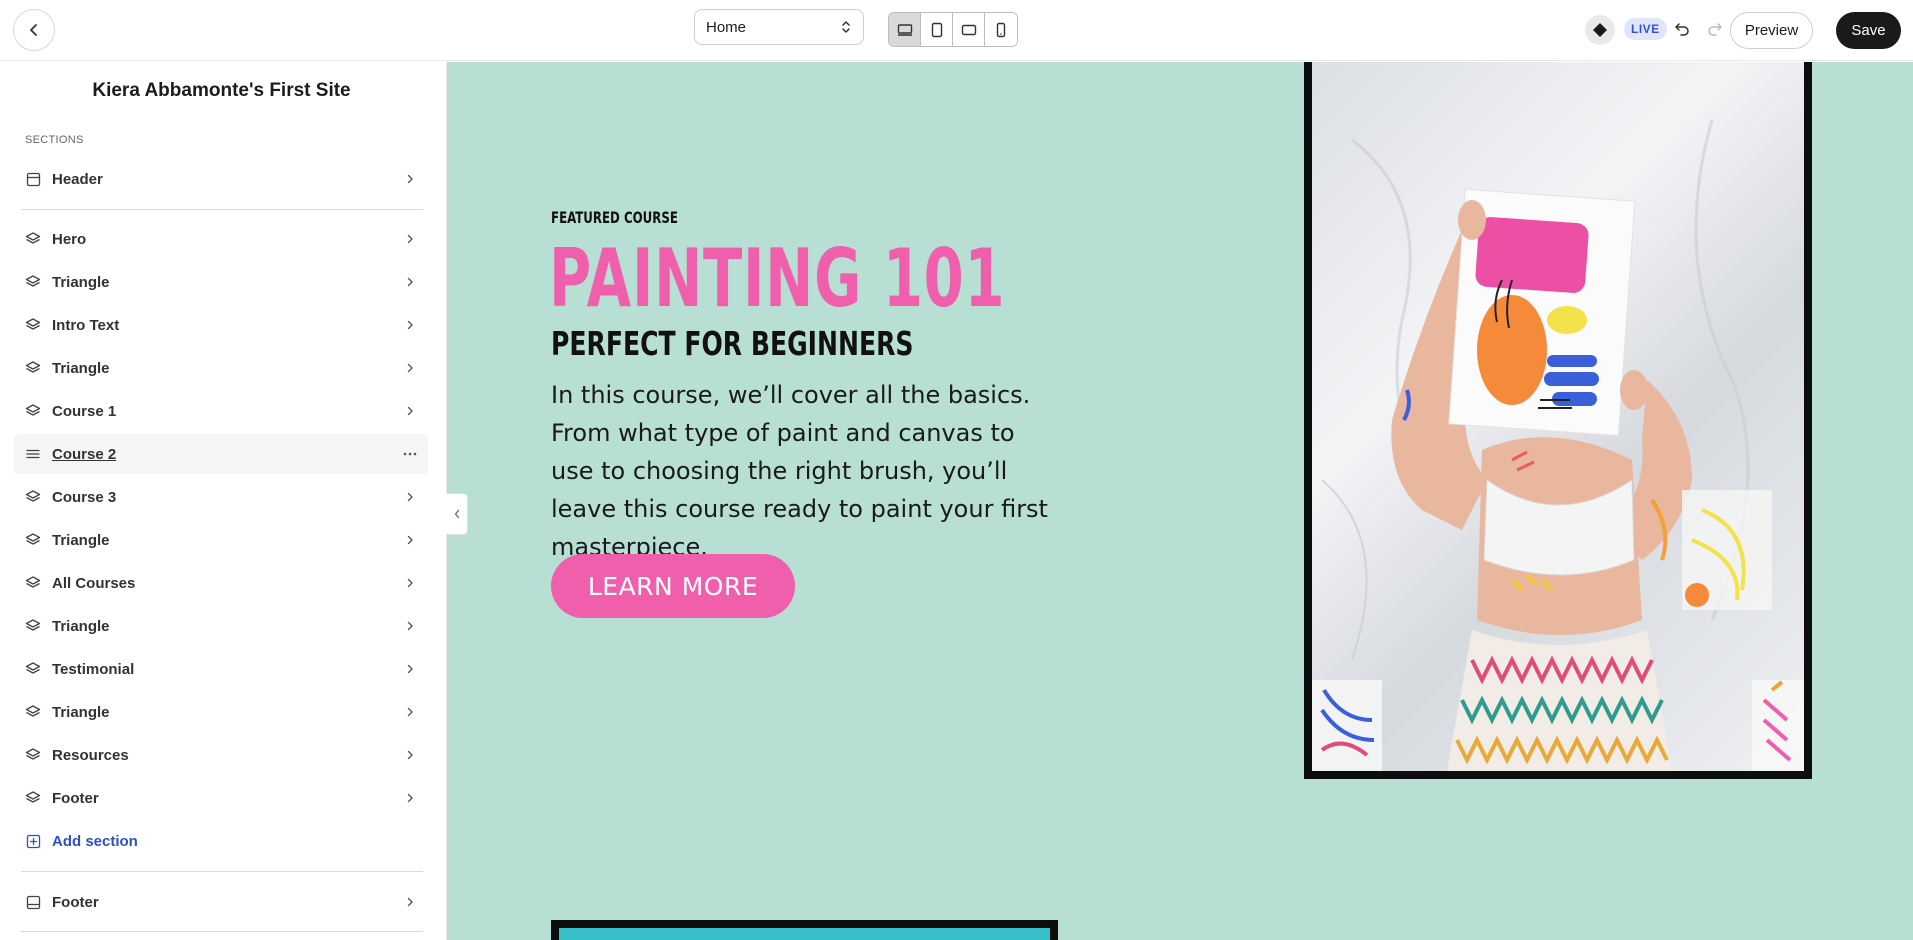  I want to click on section-item-intro-text: Intro Text, so click(221, 325).